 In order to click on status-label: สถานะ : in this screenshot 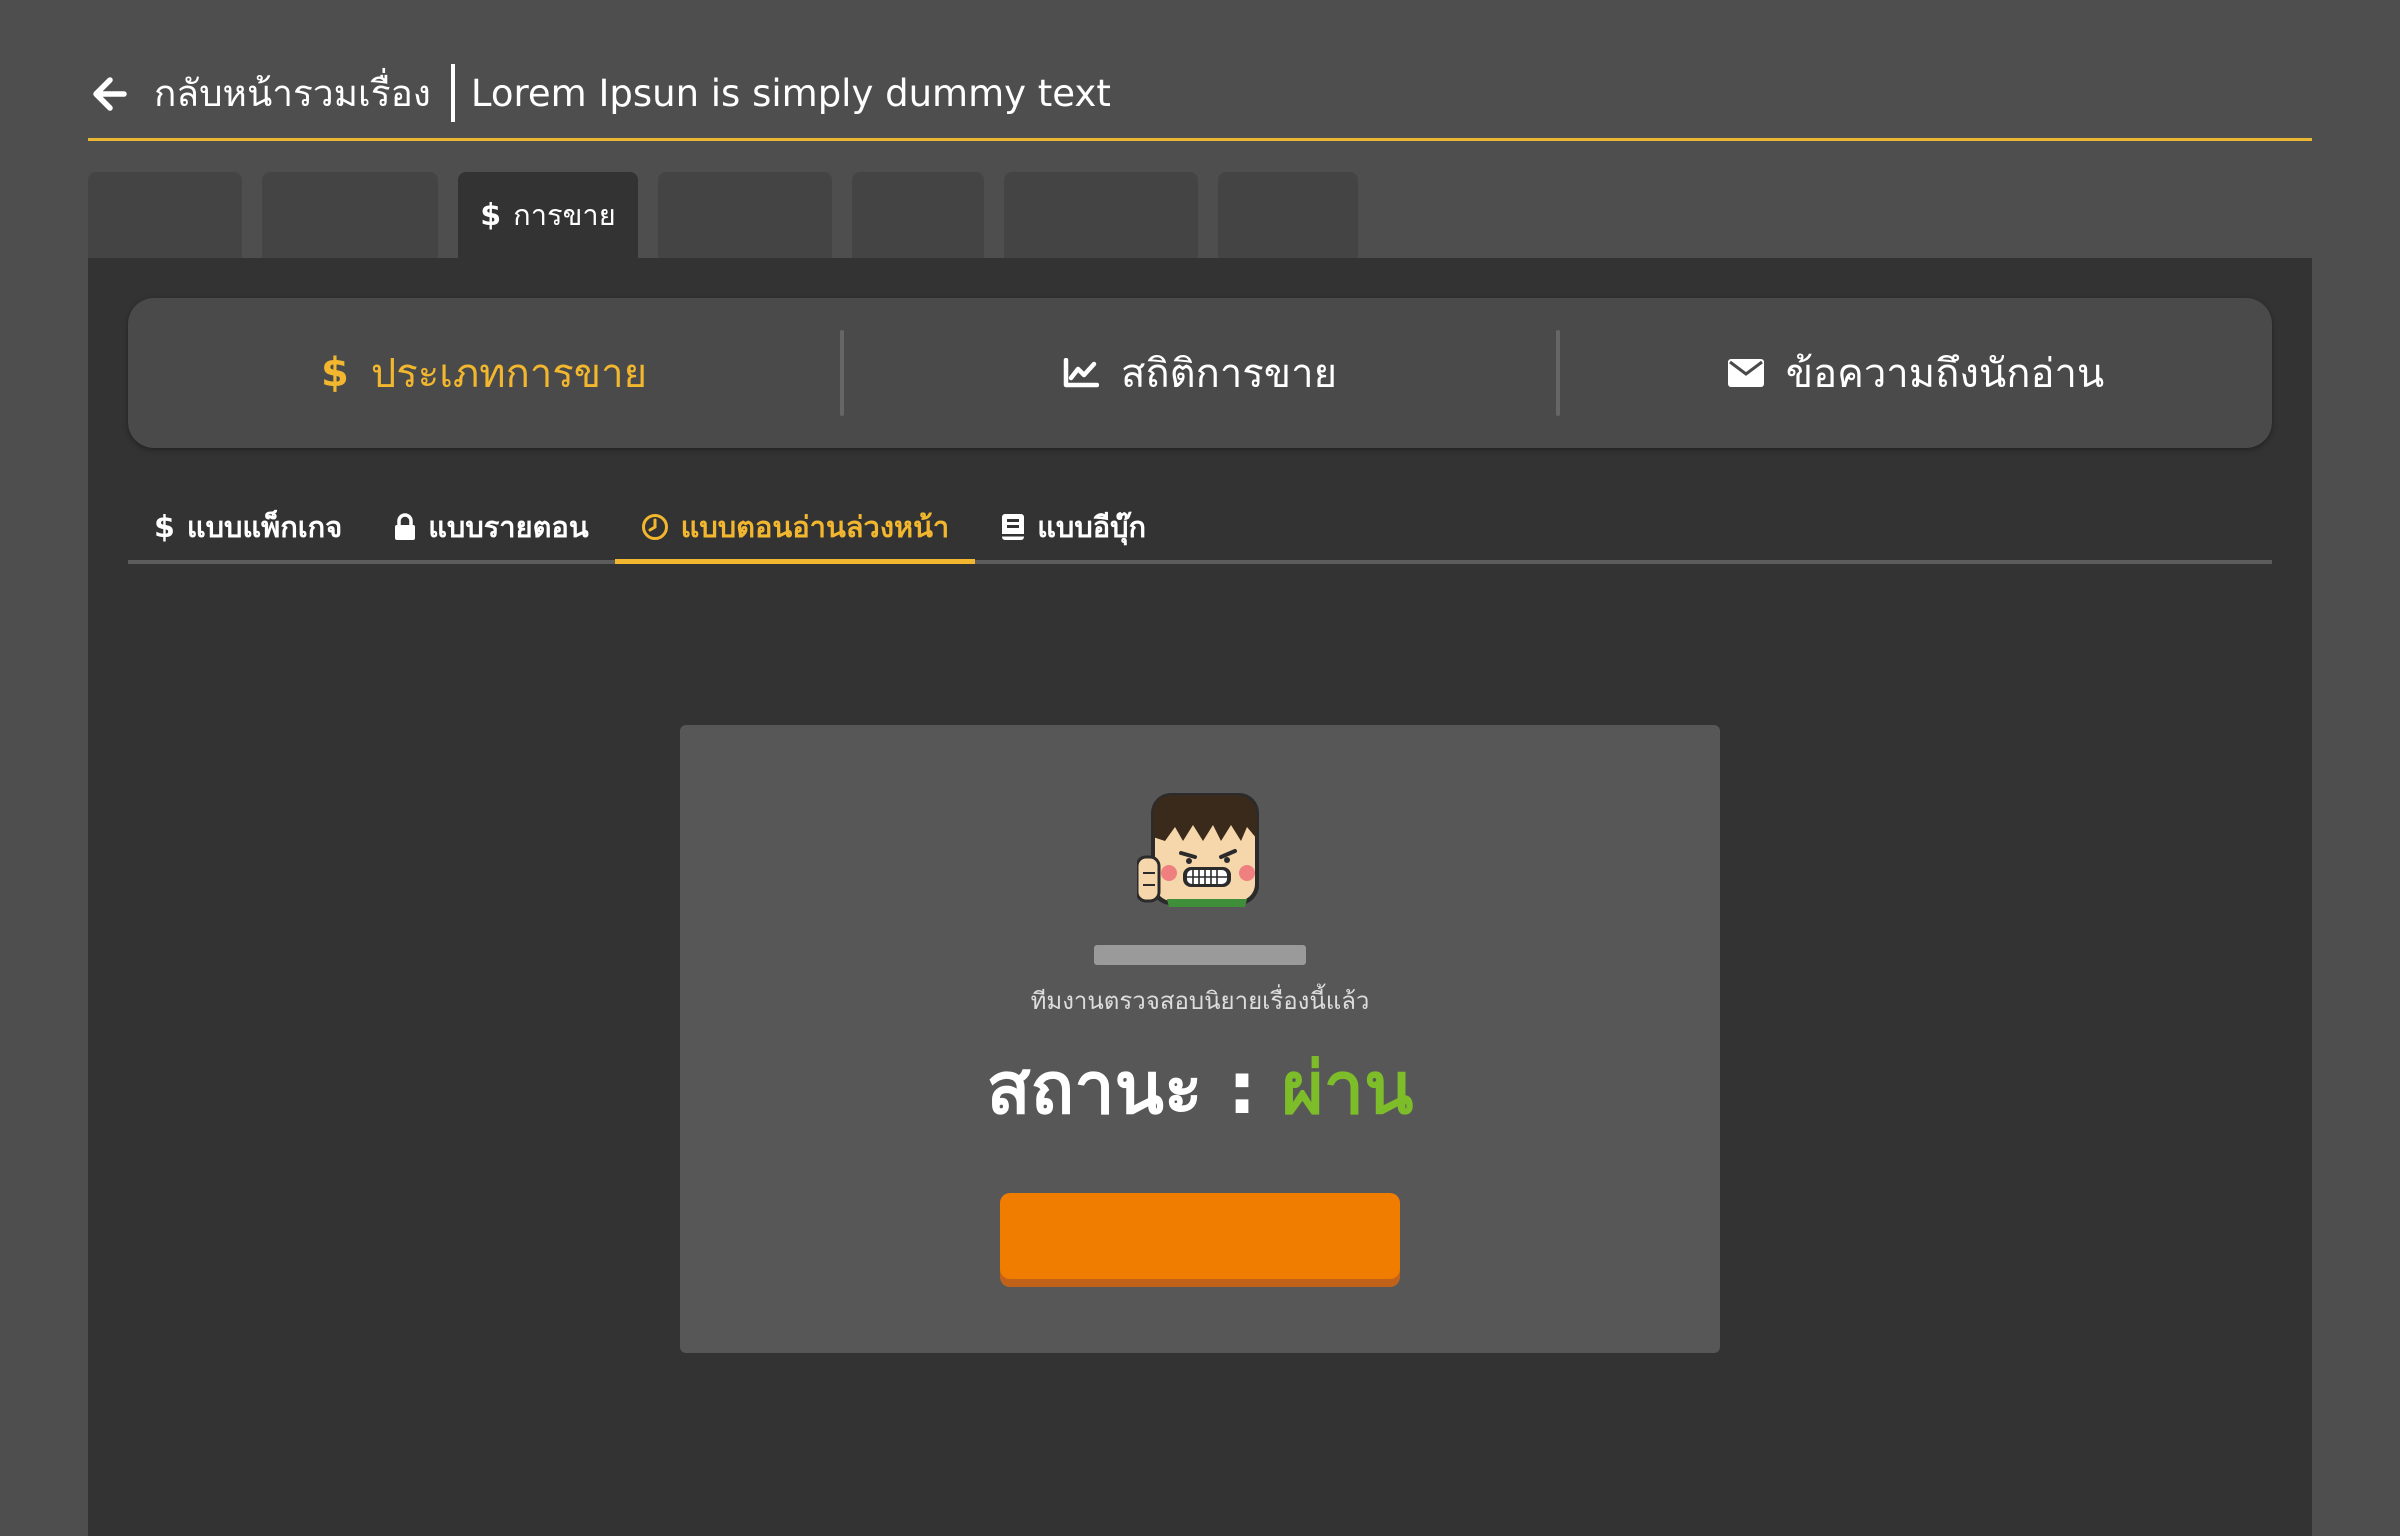, I will do `click(1134, 1088)`.